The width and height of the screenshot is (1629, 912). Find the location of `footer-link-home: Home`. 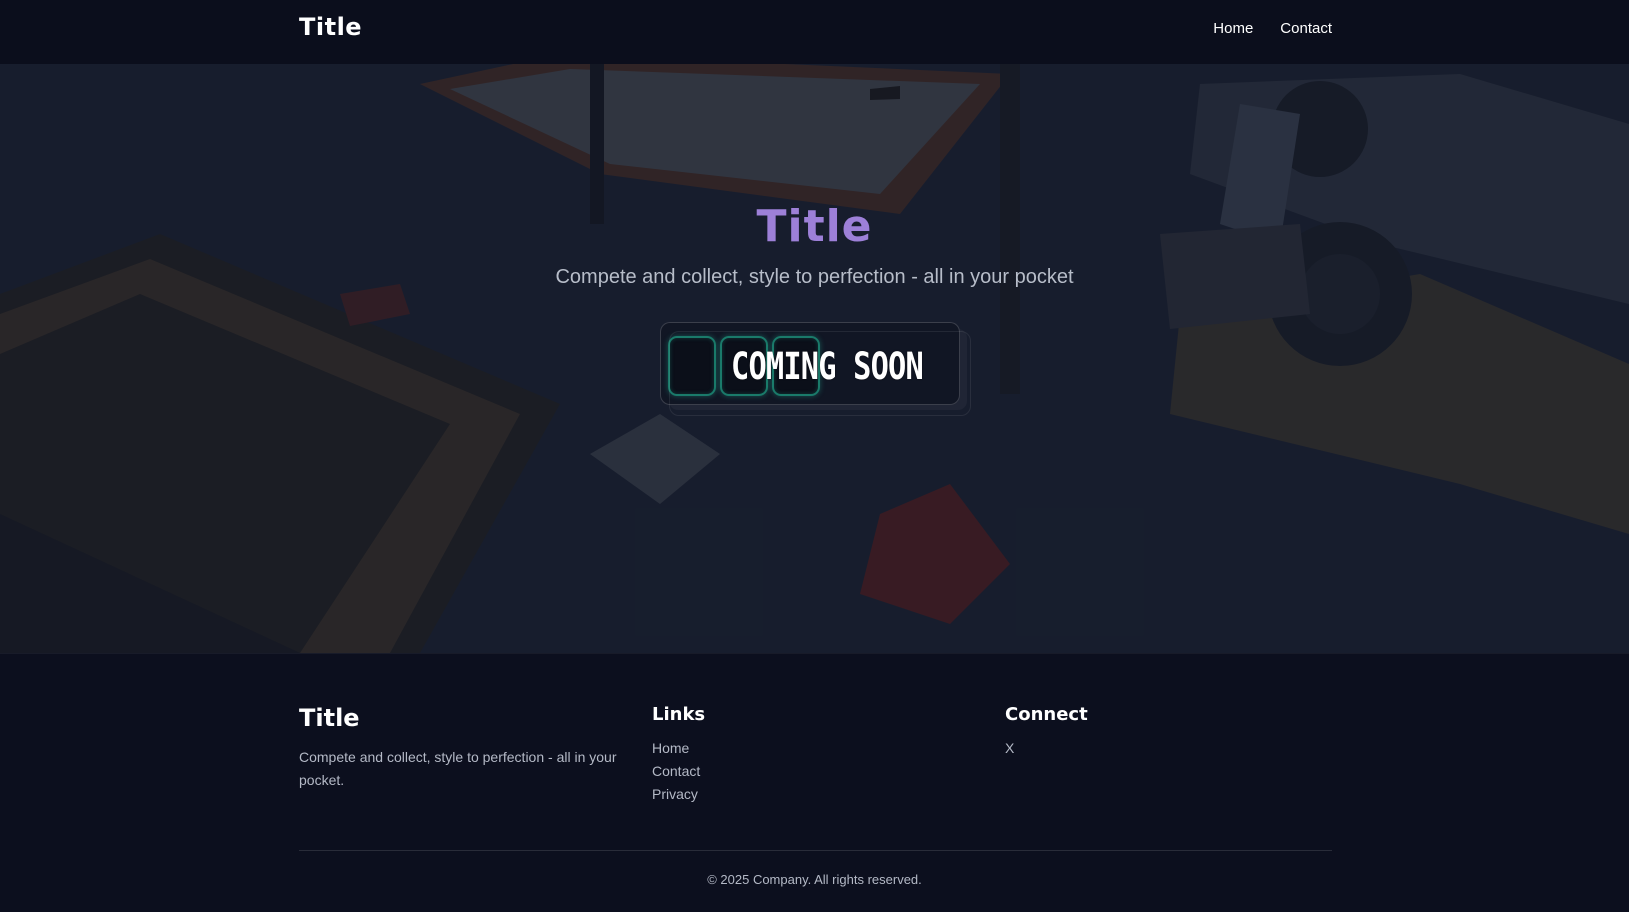

footer-link-home: Home is located at coordinates (676, 751).